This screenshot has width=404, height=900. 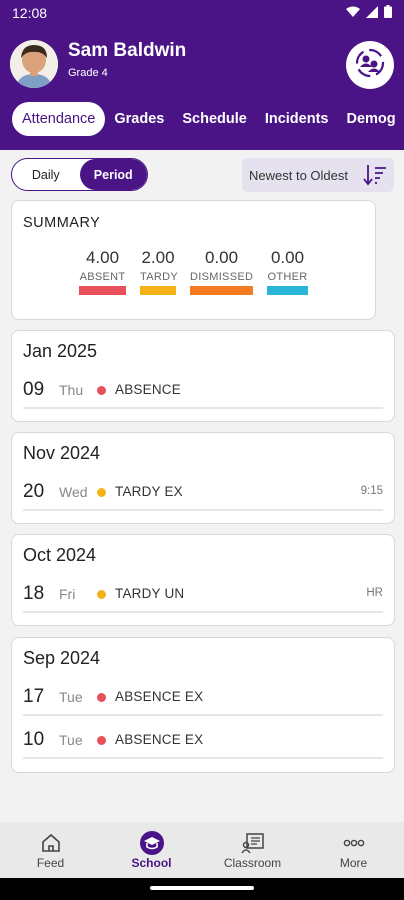 What do you see at coordinates (30, 13) in the screenshot?
I see `status-time: 12:08` at bounding box center [30, 13].